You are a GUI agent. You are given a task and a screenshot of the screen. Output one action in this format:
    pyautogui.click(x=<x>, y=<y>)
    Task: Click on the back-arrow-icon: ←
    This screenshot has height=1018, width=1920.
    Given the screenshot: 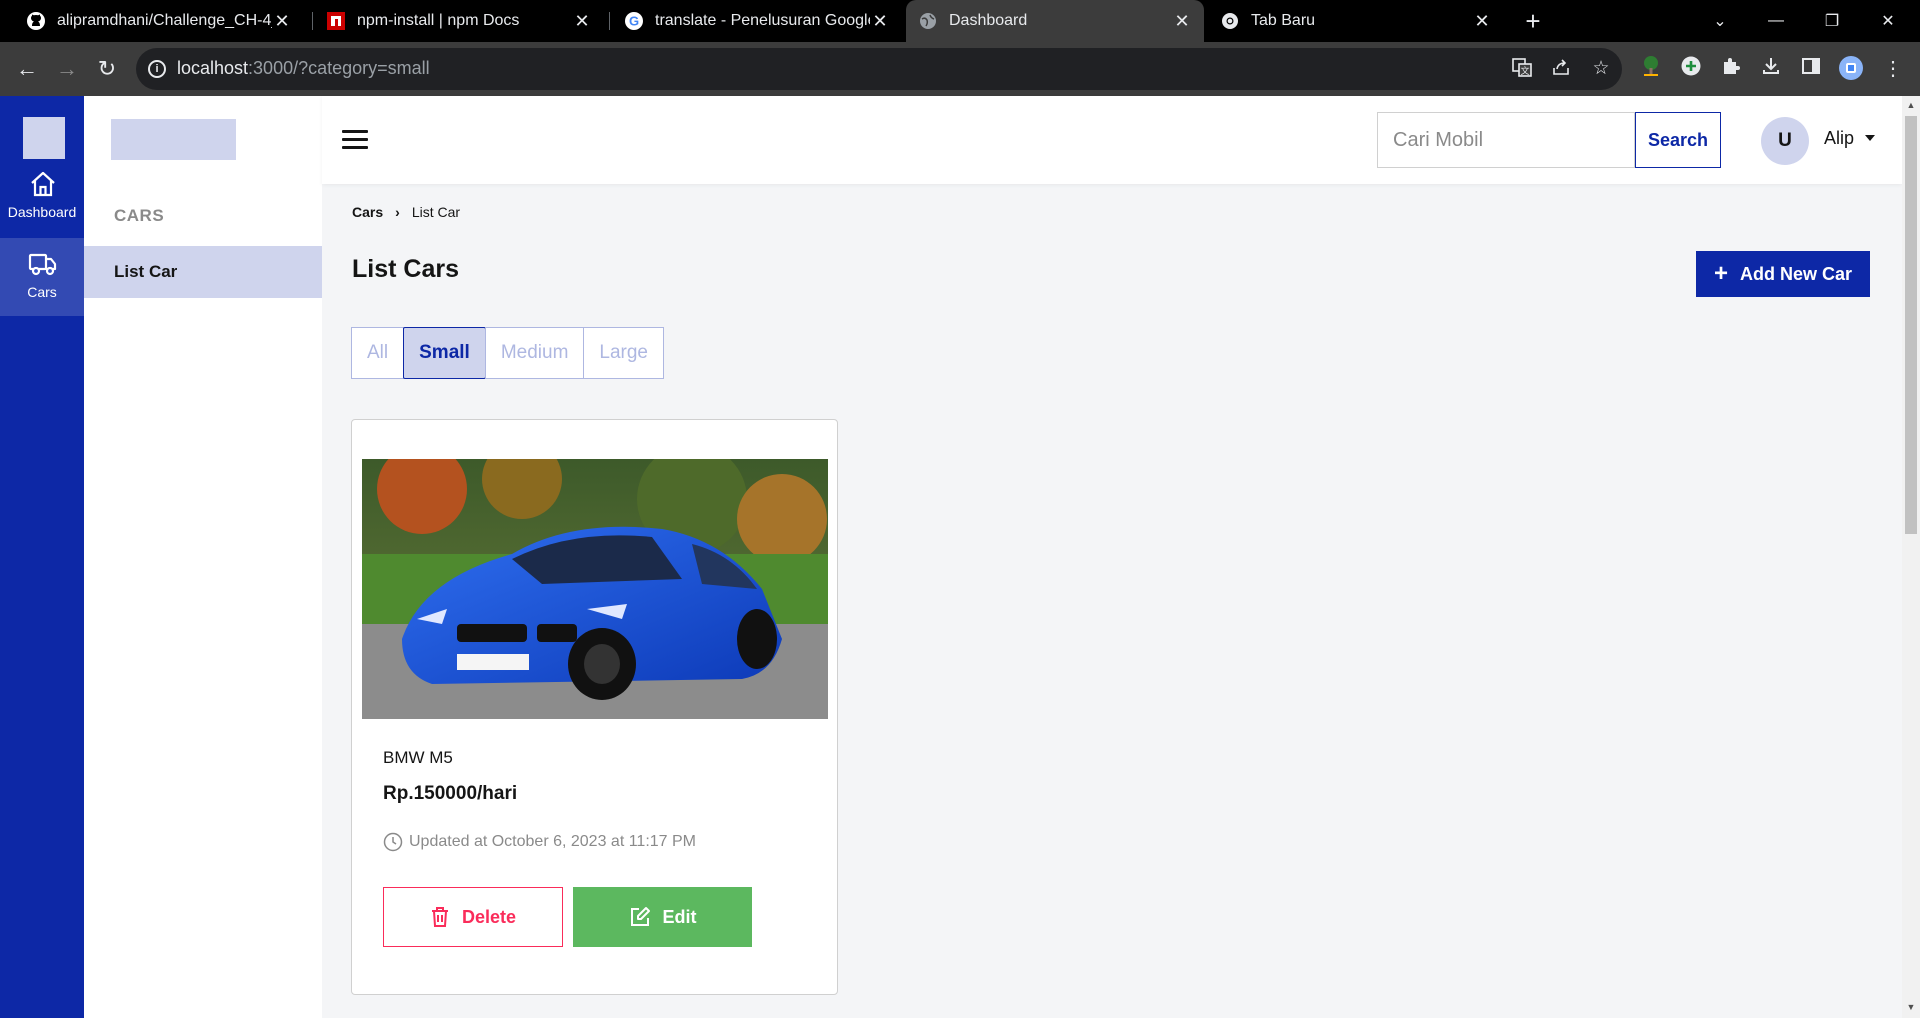 What is the action you would take?
    pyautogui.click(x=27, y=69)
    